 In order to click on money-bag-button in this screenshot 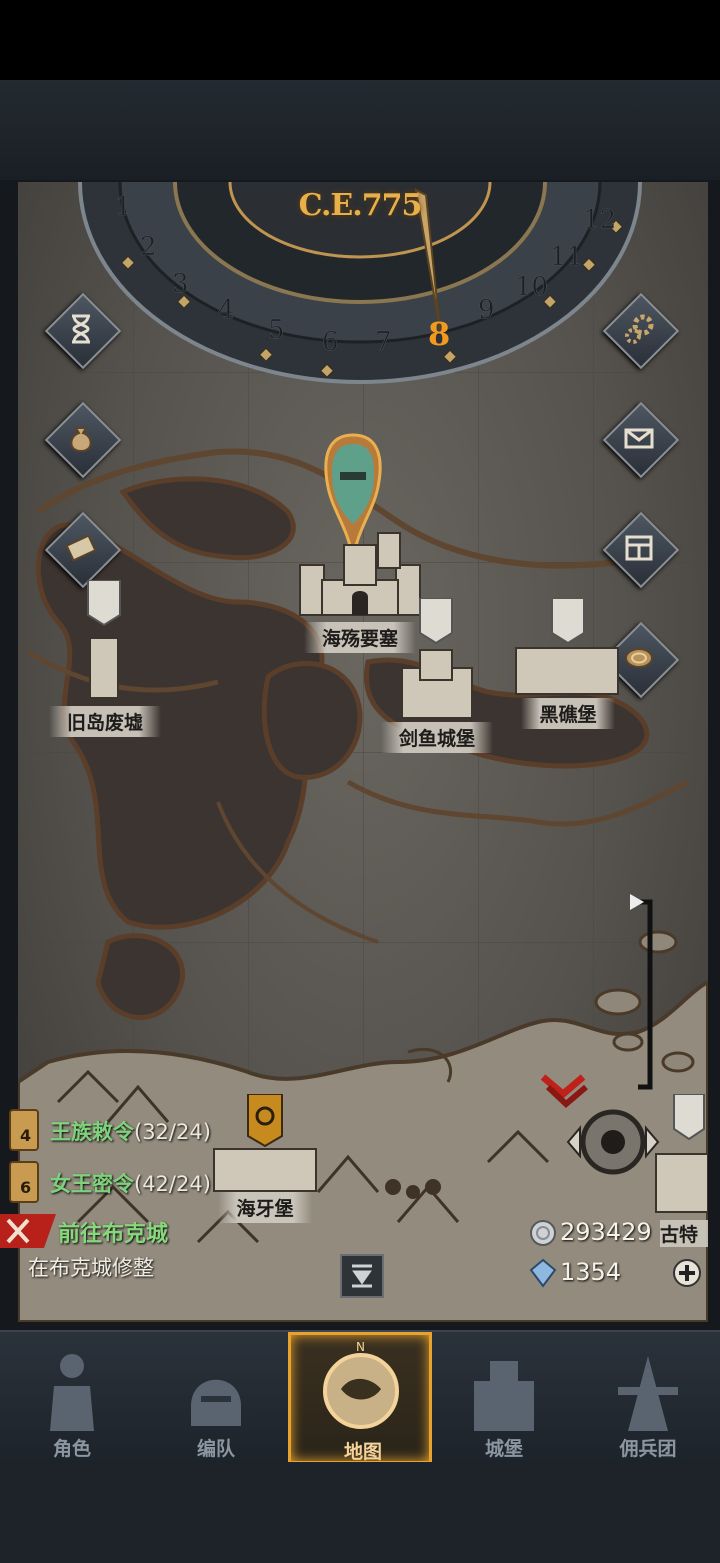, I will do `click(83, 440)`.